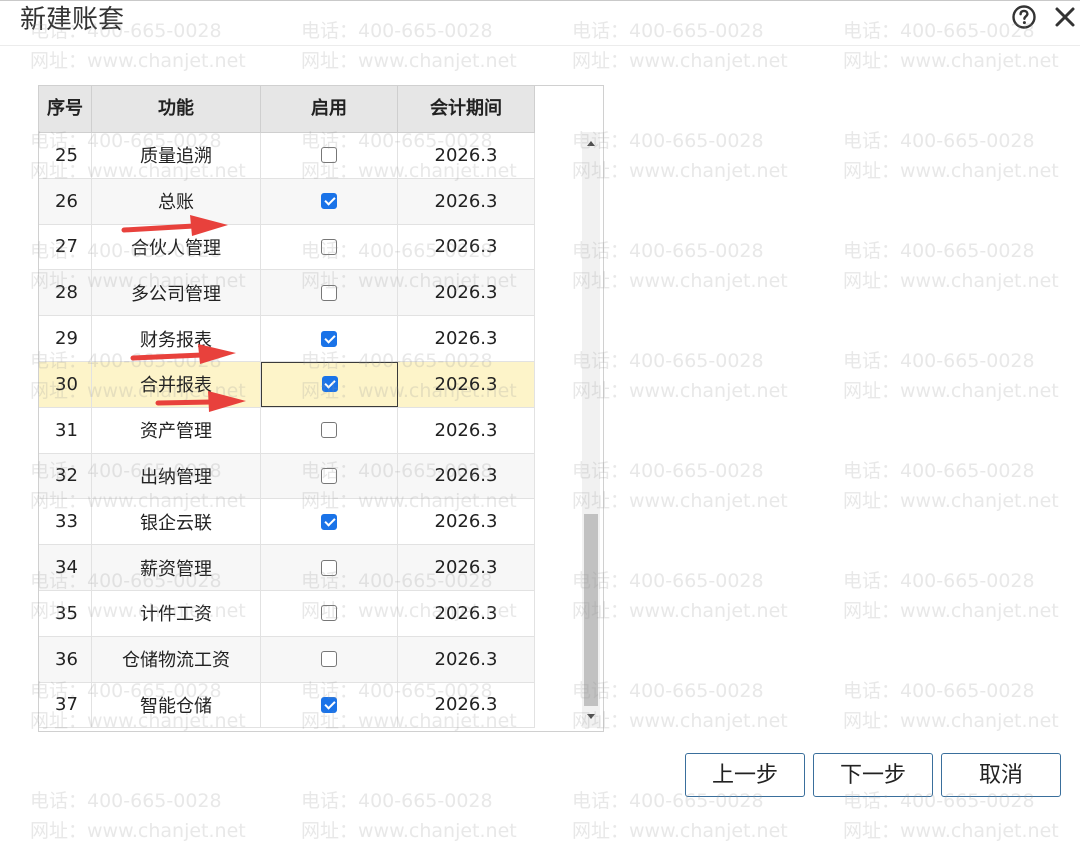 The image size is (1080, 845). Describe the element at coordinates (176, 109) in the screenshot. I see `column-header-function: 功能` at that location.